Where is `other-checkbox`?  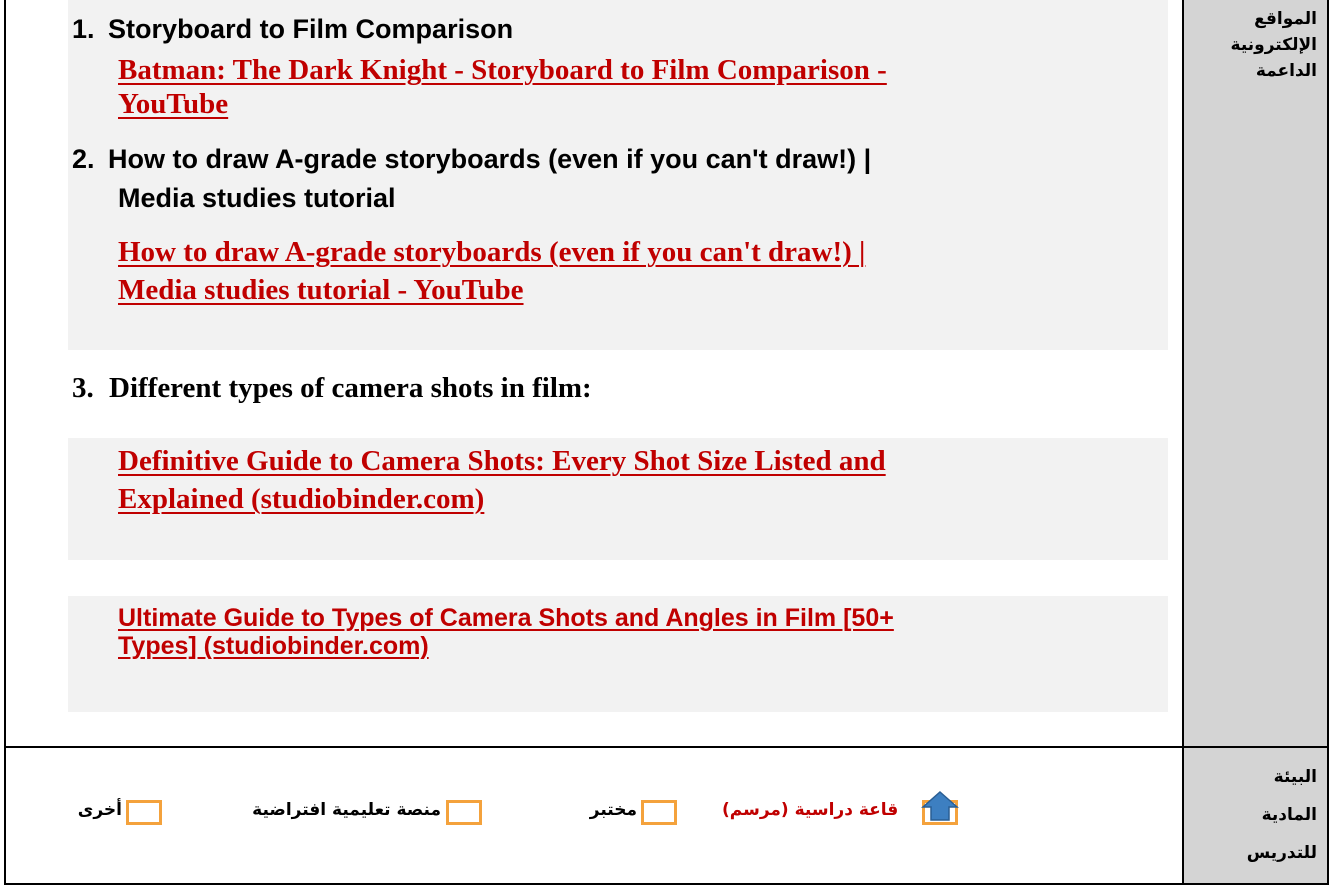 other-checkbox is located at coordinates (144, 812).